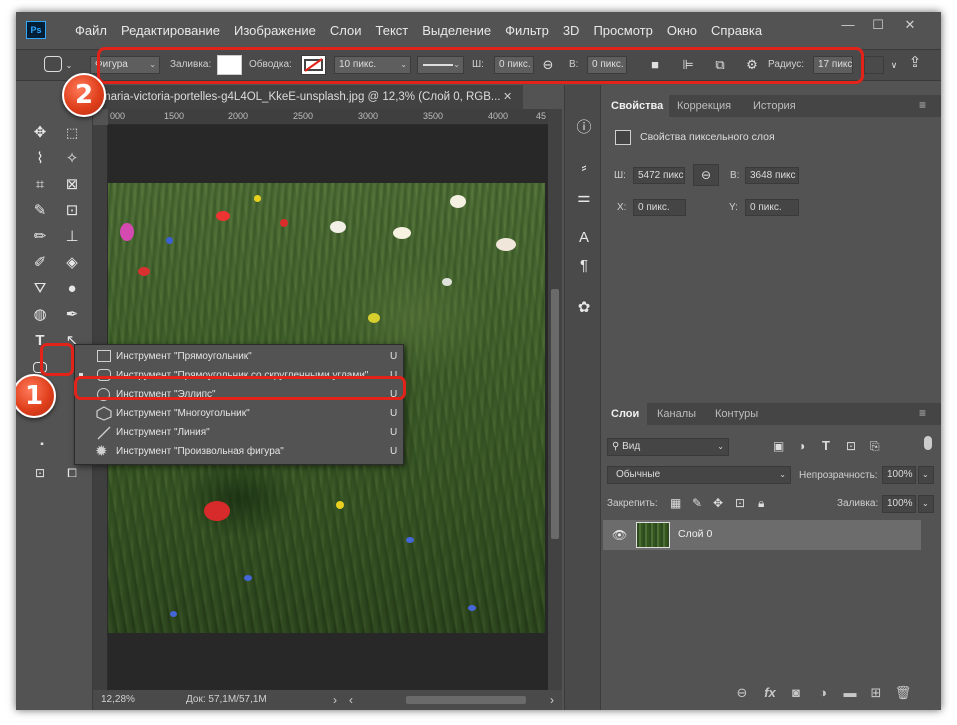 Image resolution: width=957 pixels, height=725 pixels. Describe the element at coordinates (851, 446) in the screenshot. I see `filter-shape-icon: ⊡` at that location.